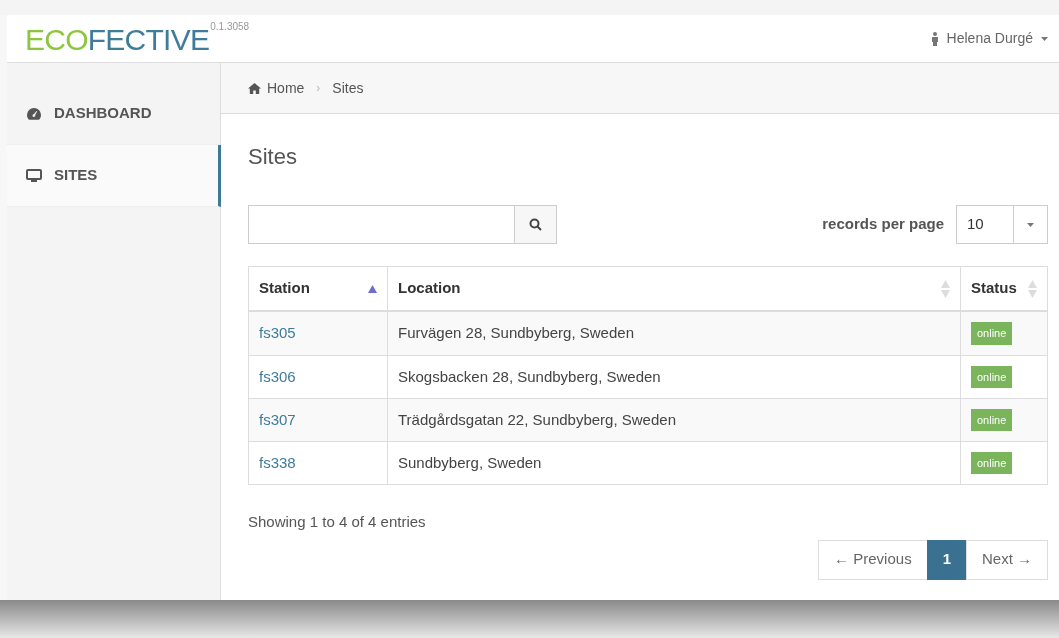 The image size is (1059, 638). I want to click on user-menu: Helena Durgé, so click(989, 38).